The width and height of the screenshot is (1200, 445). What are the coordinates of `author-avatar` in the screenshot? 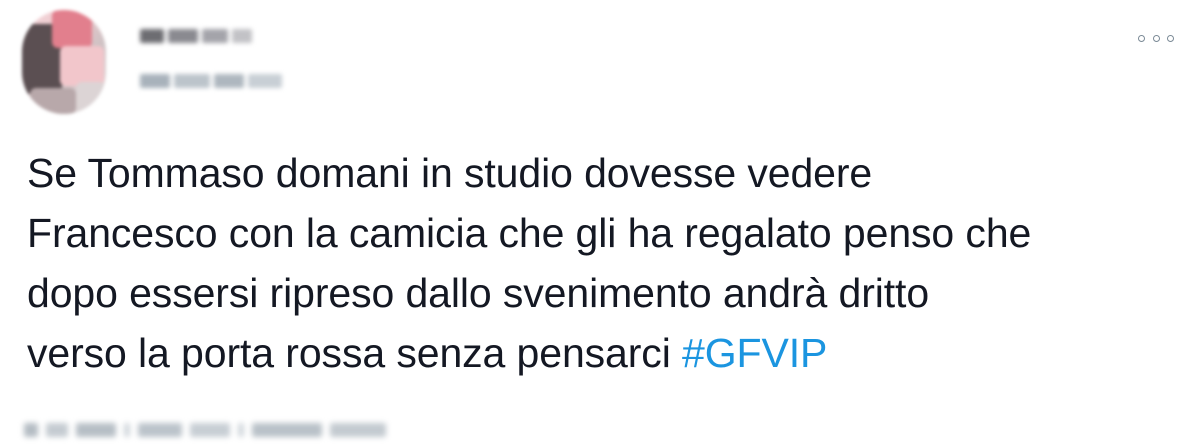 It's located at (64, 62).